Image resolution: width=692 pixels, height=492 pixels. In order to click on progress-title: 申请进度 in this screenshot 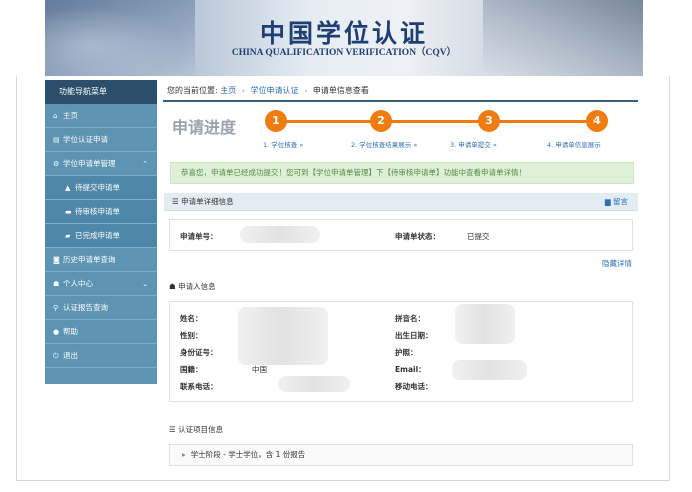, I will do `click(204, 127)`.